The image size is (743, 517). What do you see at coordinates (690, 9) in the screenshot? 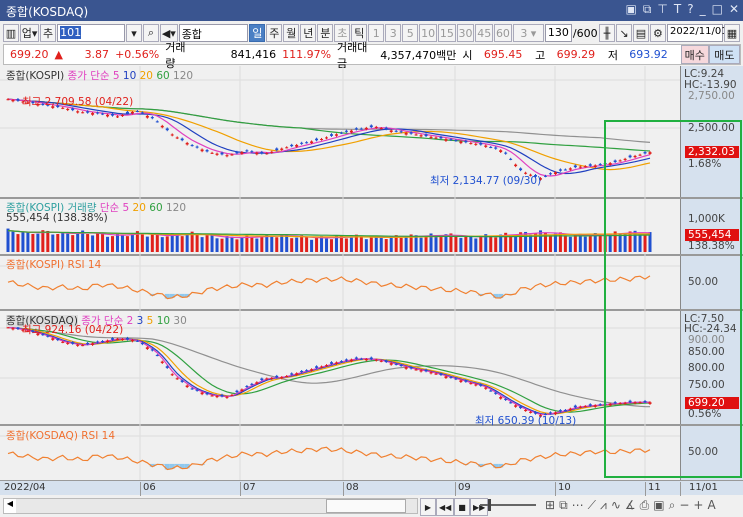
I see `help-icon: ?` at bounding box center [690, 9].